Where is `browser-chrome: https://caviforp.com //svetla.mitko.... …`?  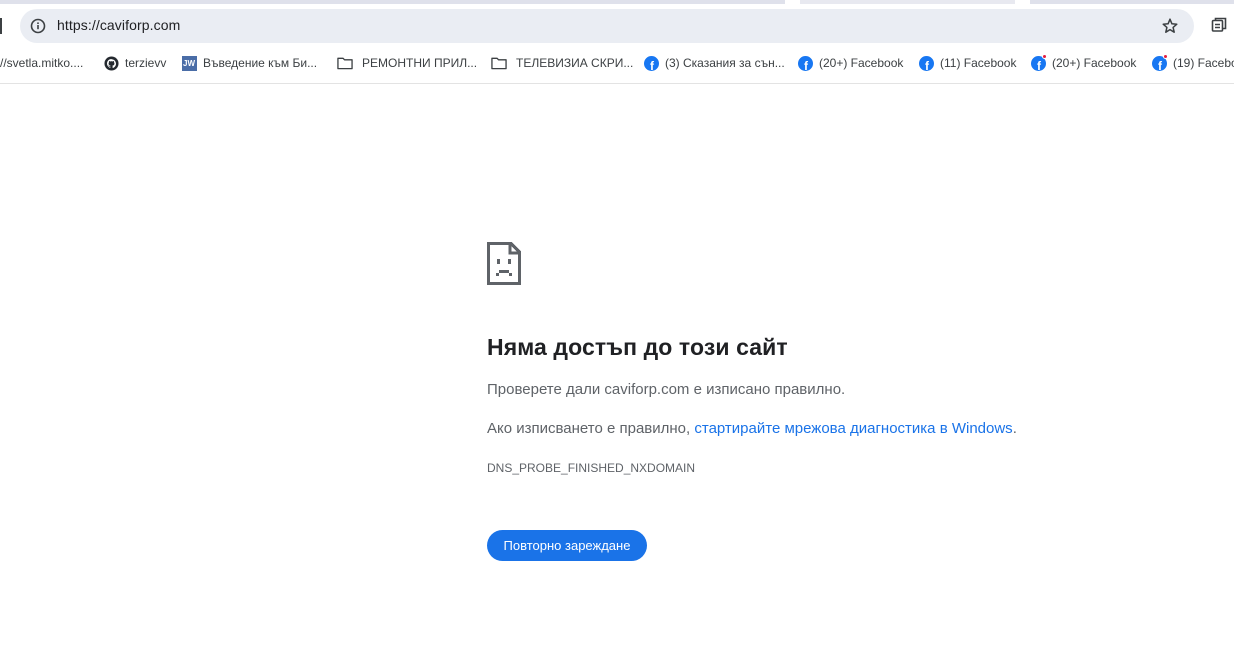 browser-chrome: https://caviforp.com //svetla.mitko.... … is located at coordinates (617, 42).